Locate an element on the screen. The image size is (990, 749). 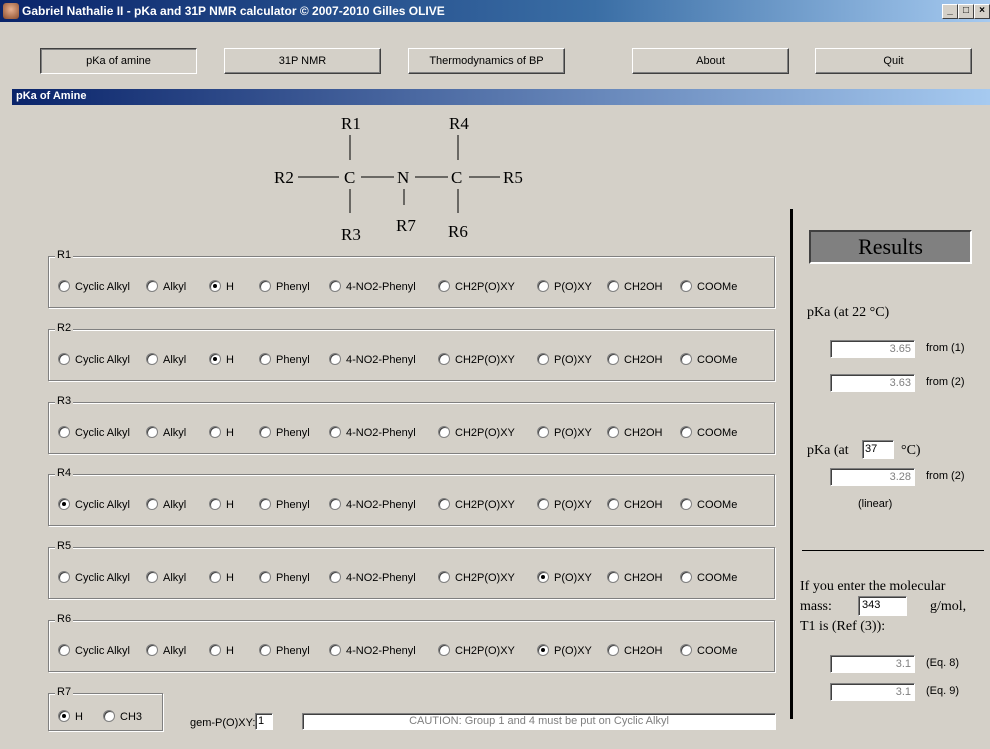
minimize-button: _ is located at coordinates (950, 11).